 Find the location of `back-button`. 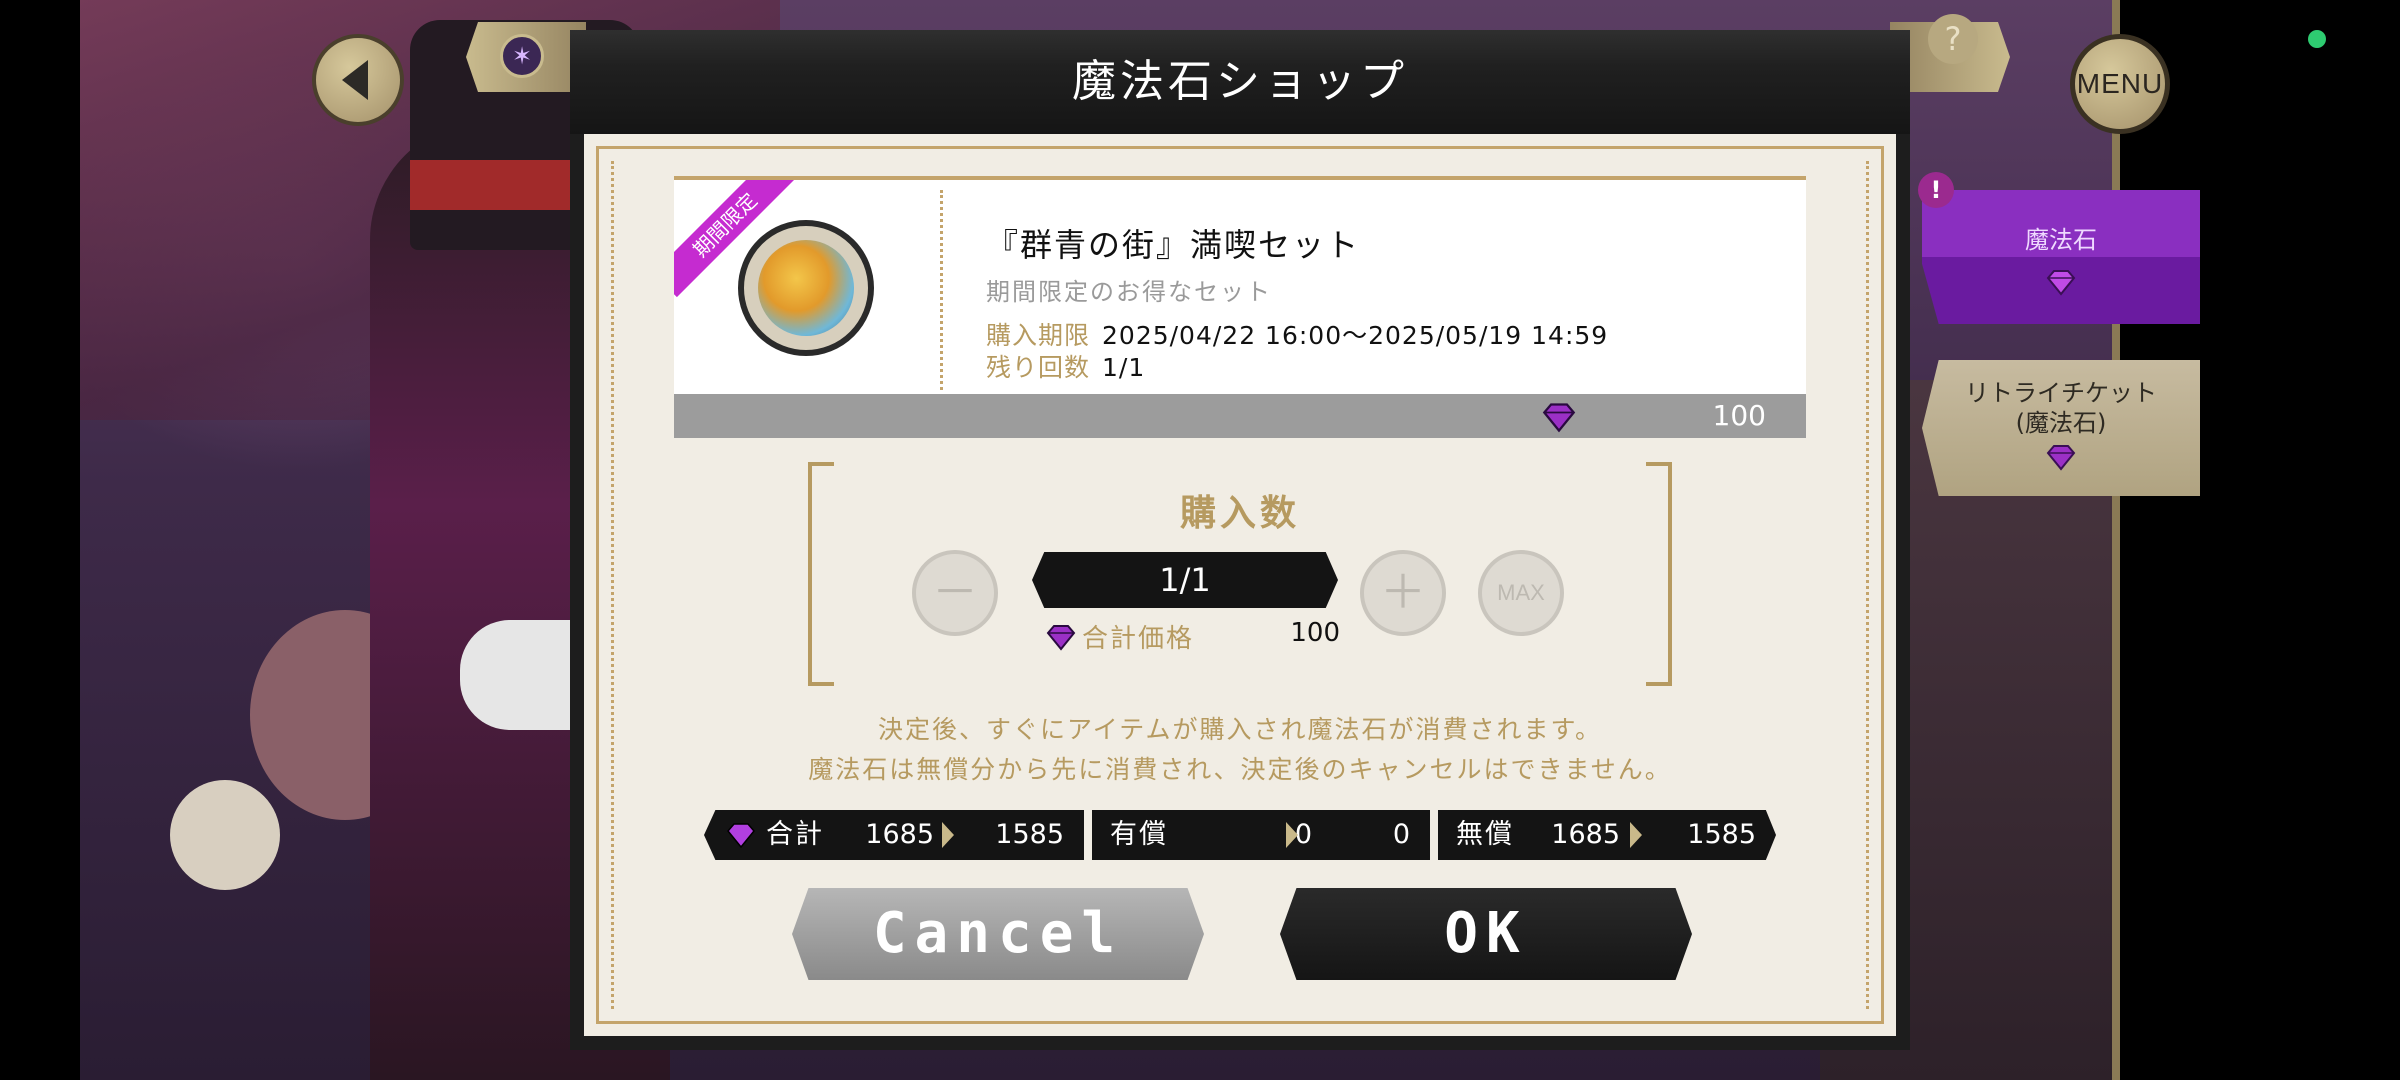

back-button is located at coordinates (358, 80).